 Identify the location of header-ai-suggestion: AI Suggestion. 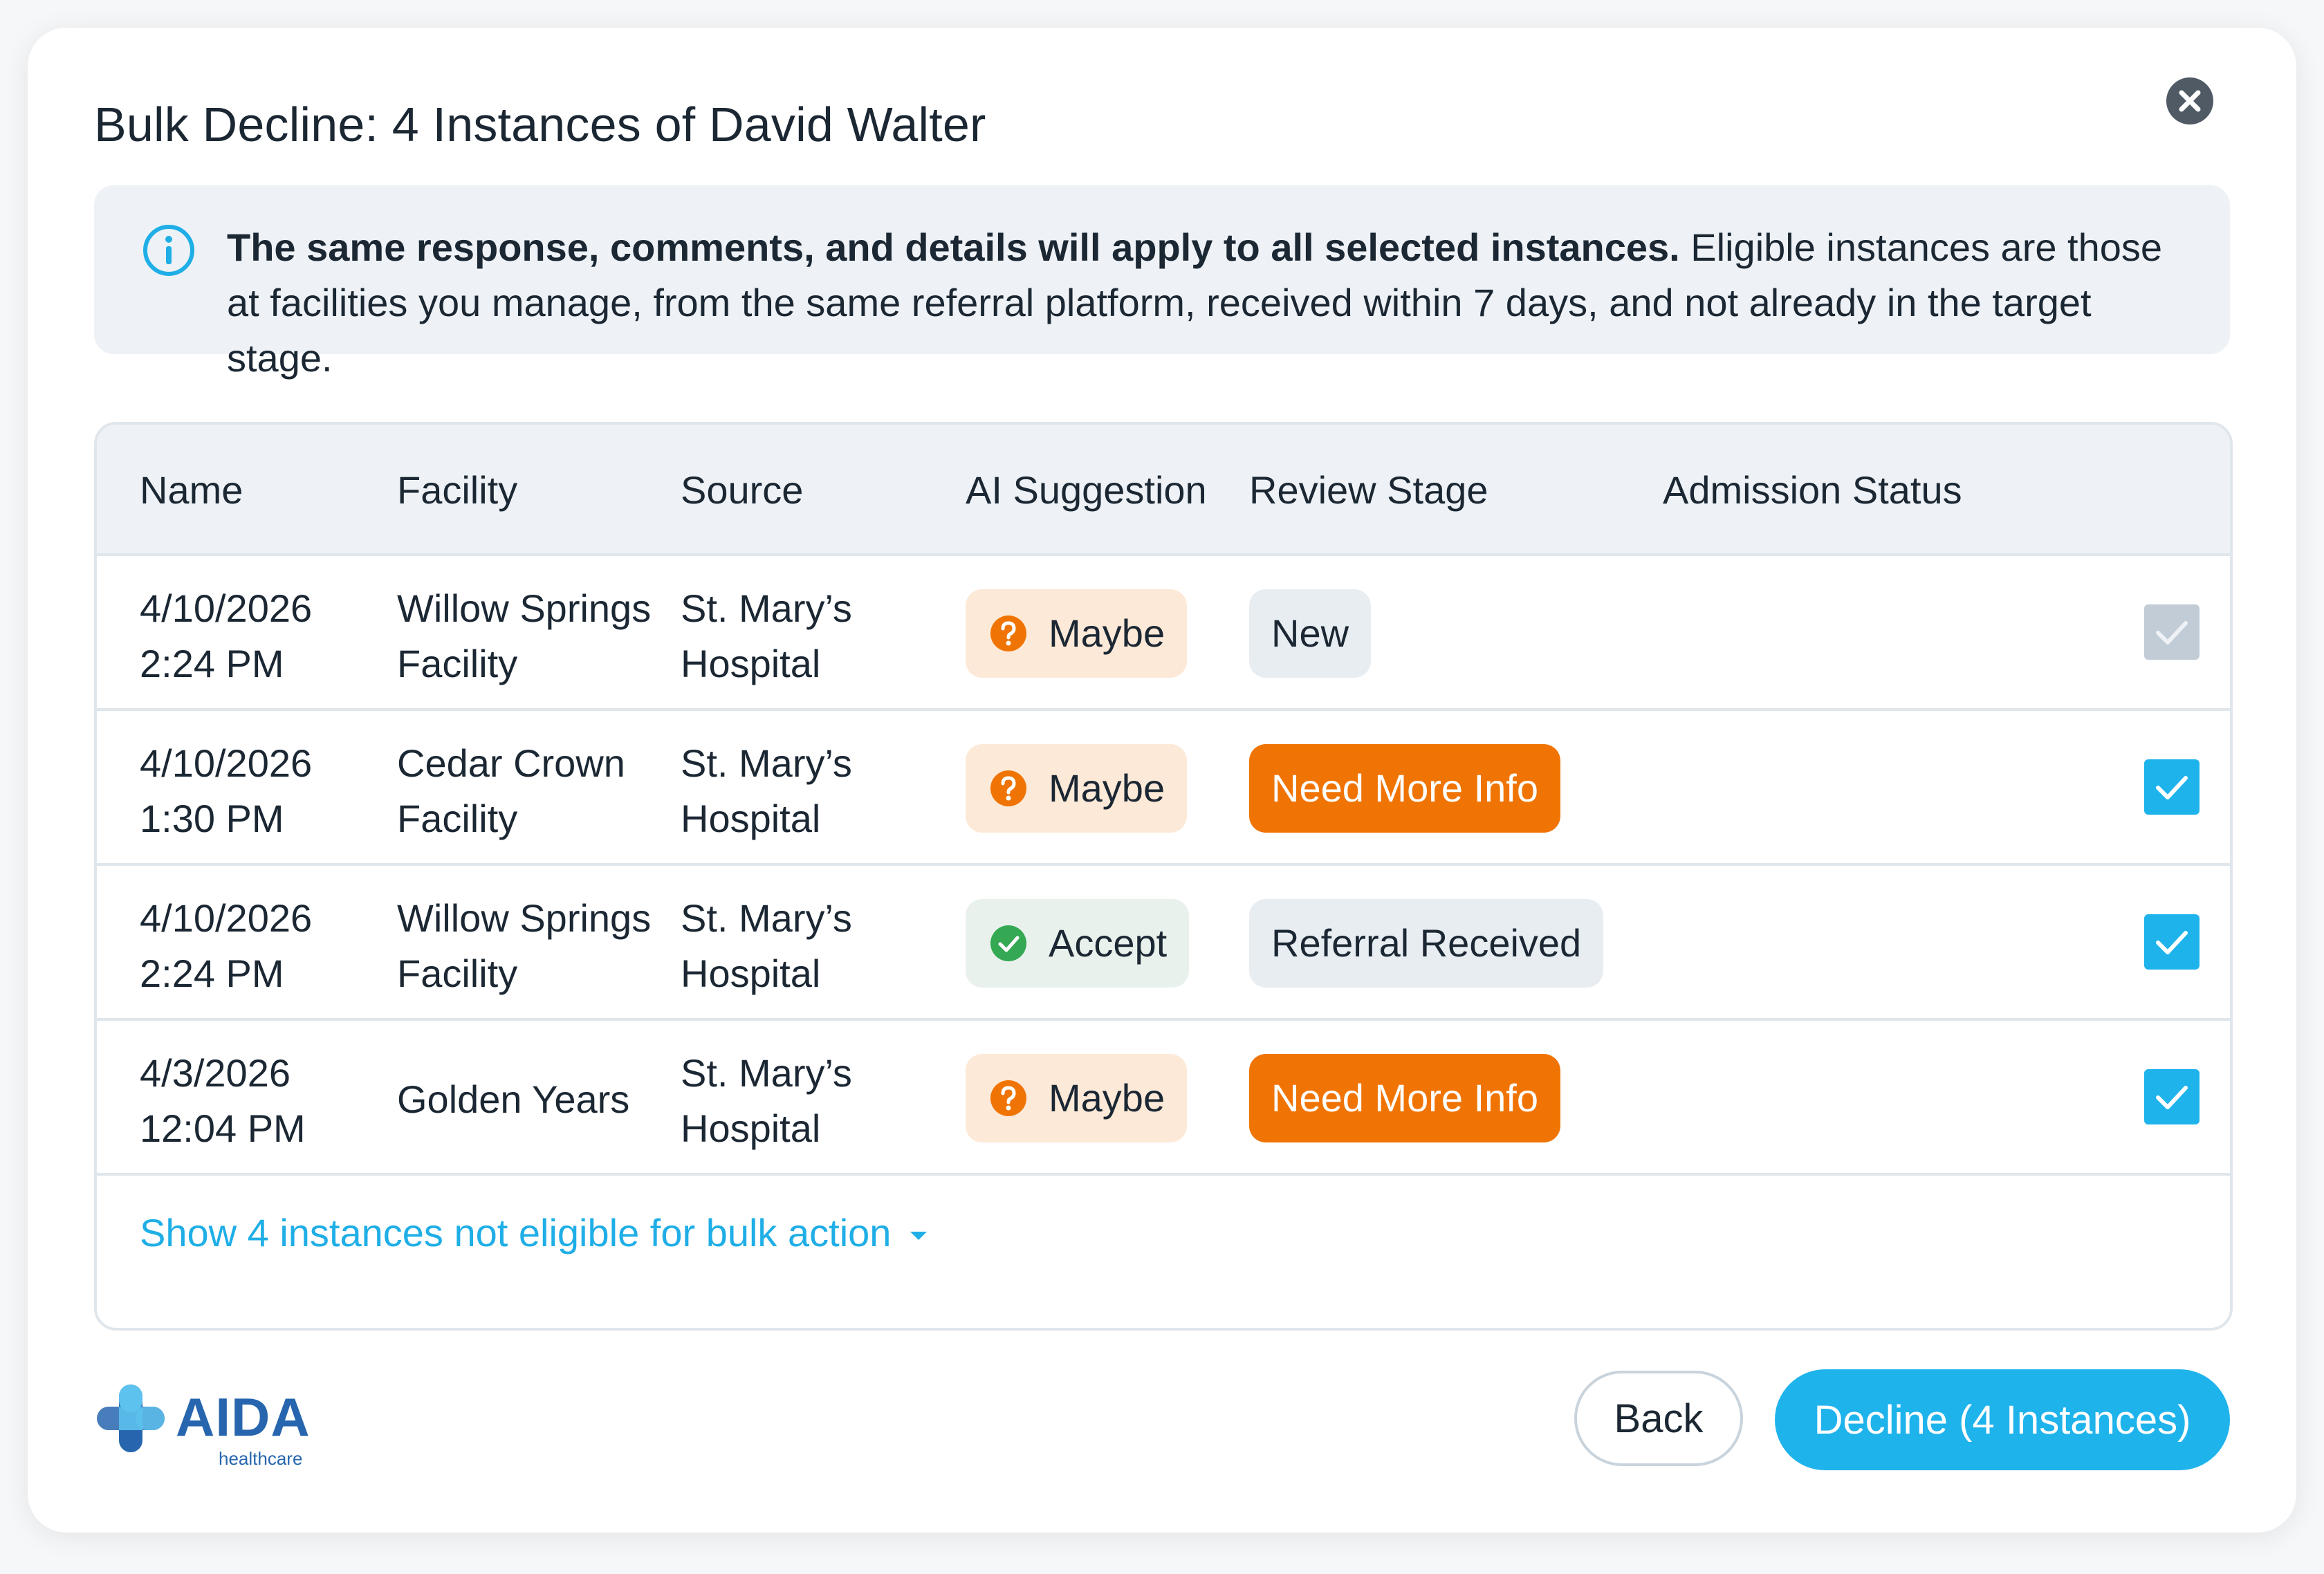
(1086, 490).